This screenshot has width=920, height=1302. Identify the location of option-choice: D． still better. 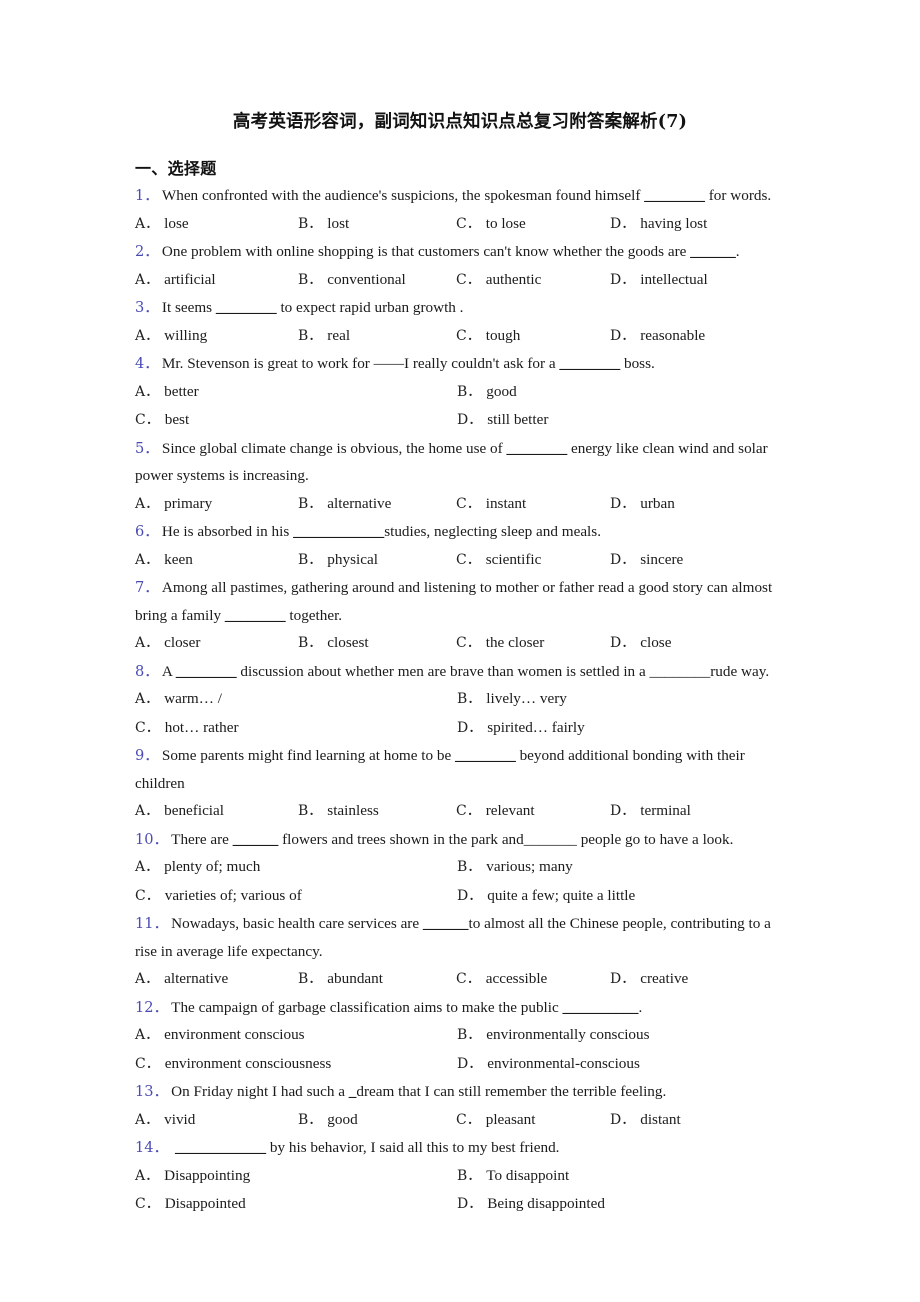
(618, 420).